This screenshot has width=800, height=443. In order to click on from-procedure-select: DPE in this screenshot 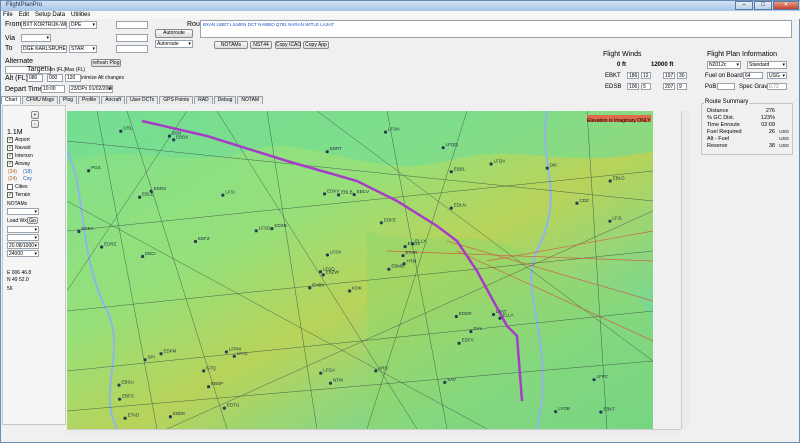, I will do `click(83, 25)`.